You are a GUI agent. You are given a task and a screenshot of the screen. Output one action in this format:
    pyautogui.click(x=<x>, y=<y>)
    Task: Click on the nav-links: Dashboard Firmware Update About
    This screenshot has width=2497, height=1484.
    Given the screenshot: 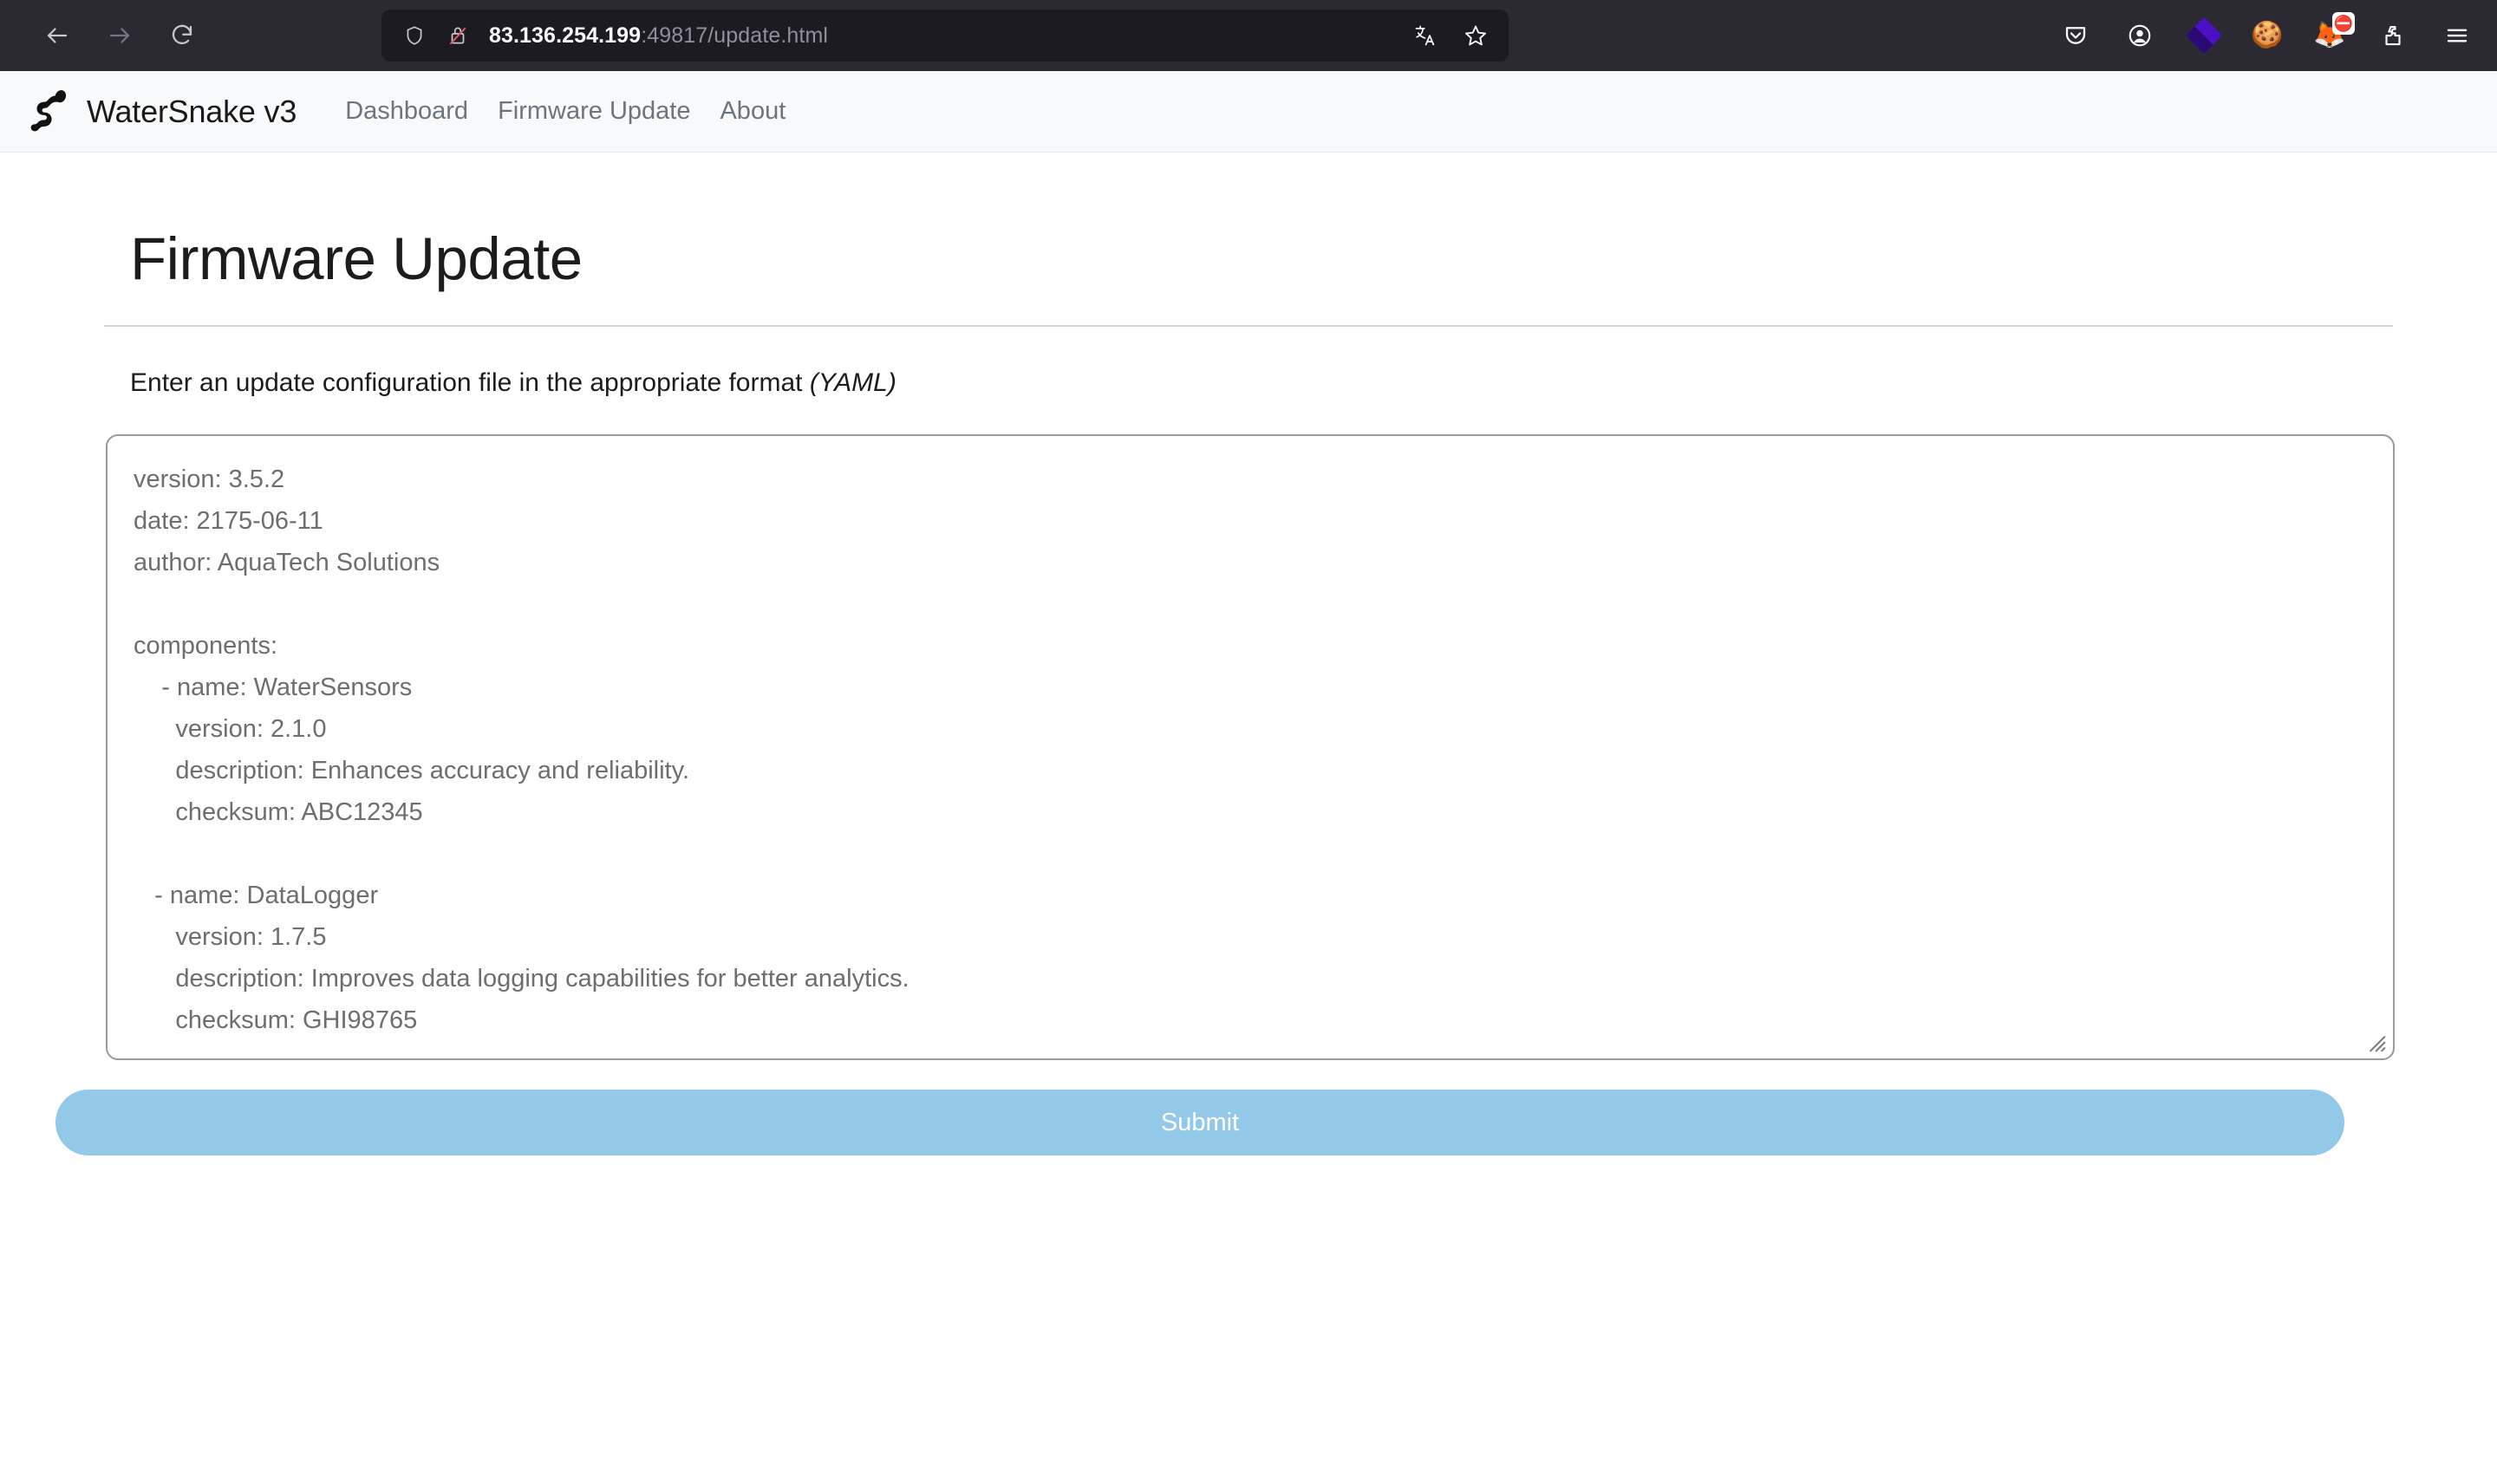 What is the action you would take?
    pyautogui.click(x=565, y=111)
    